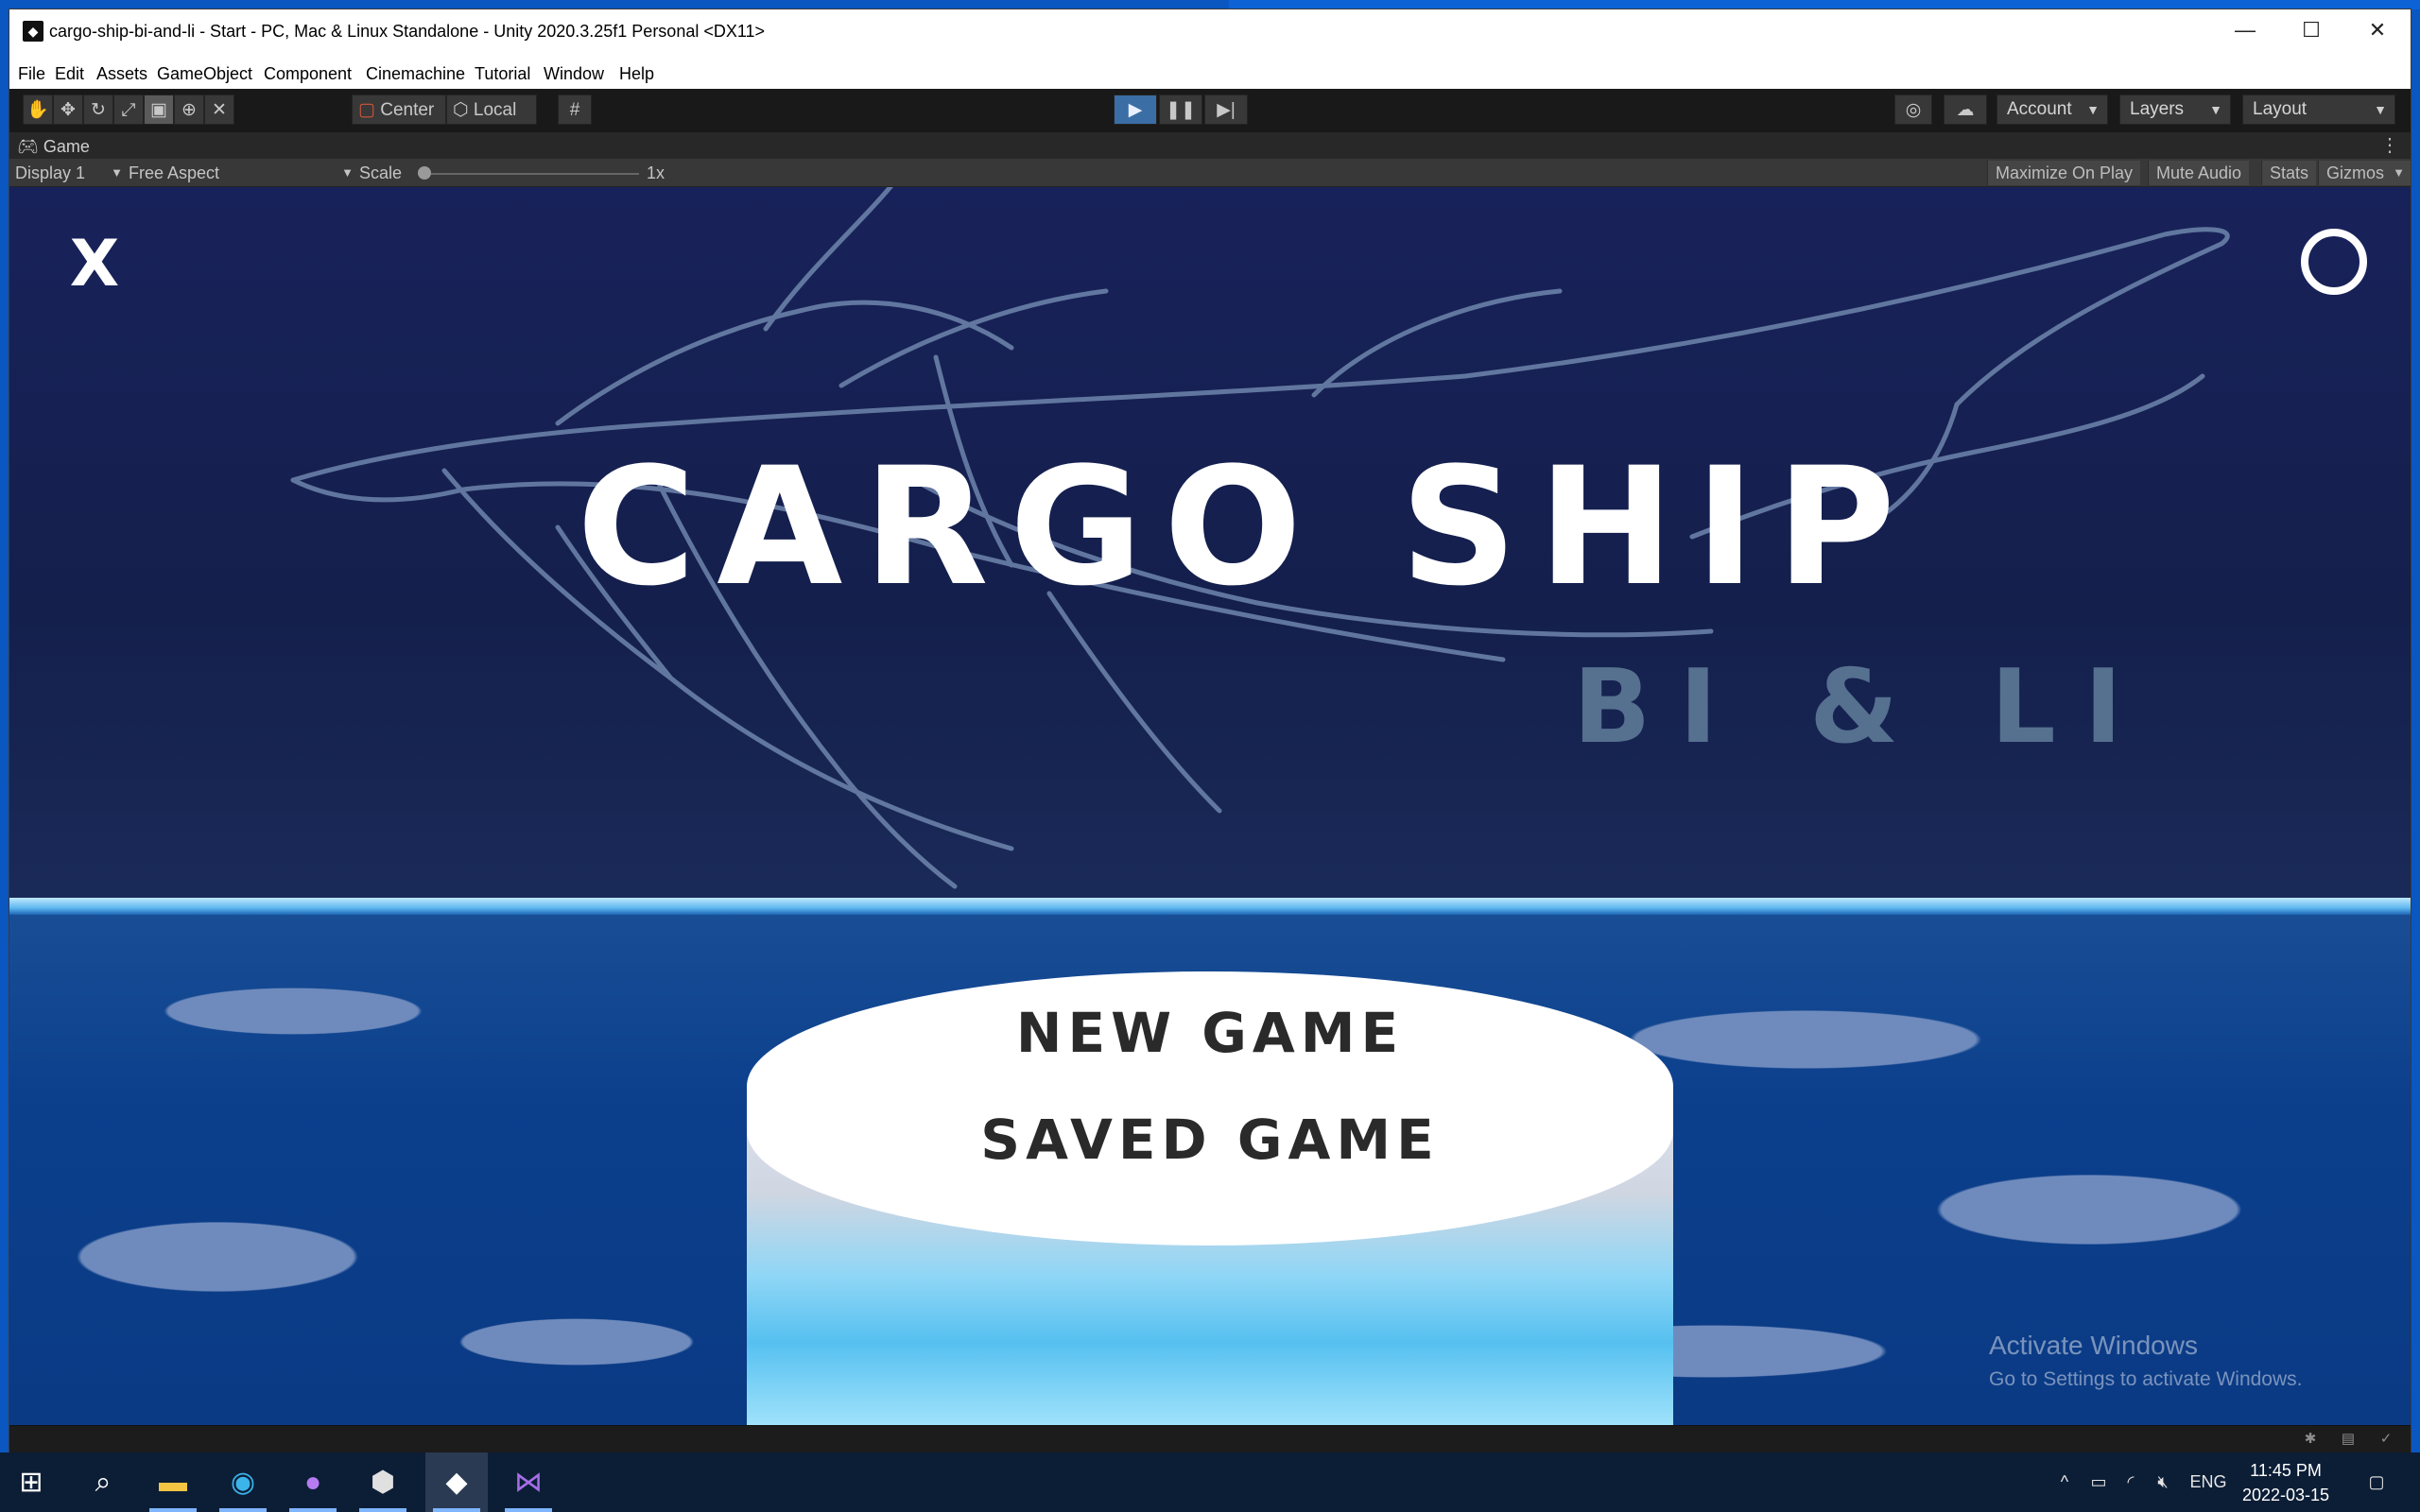  What do you see at coordinates (1824, 4) in the screenshot?
I see `desktop-window-edge` at bounding box center [1824, 4].